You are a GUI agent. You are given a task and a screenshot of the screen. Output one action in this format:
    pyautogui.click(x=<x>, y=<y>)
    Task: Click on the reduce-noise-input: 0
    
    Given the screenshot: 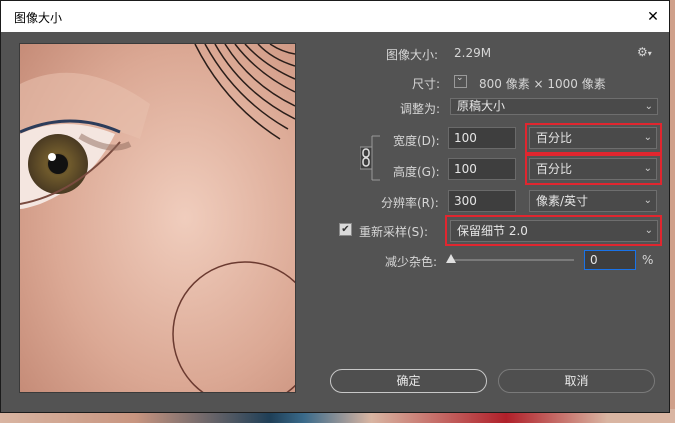 What is the action you would take?
    pyautogui.click(x=610, y=260)
    